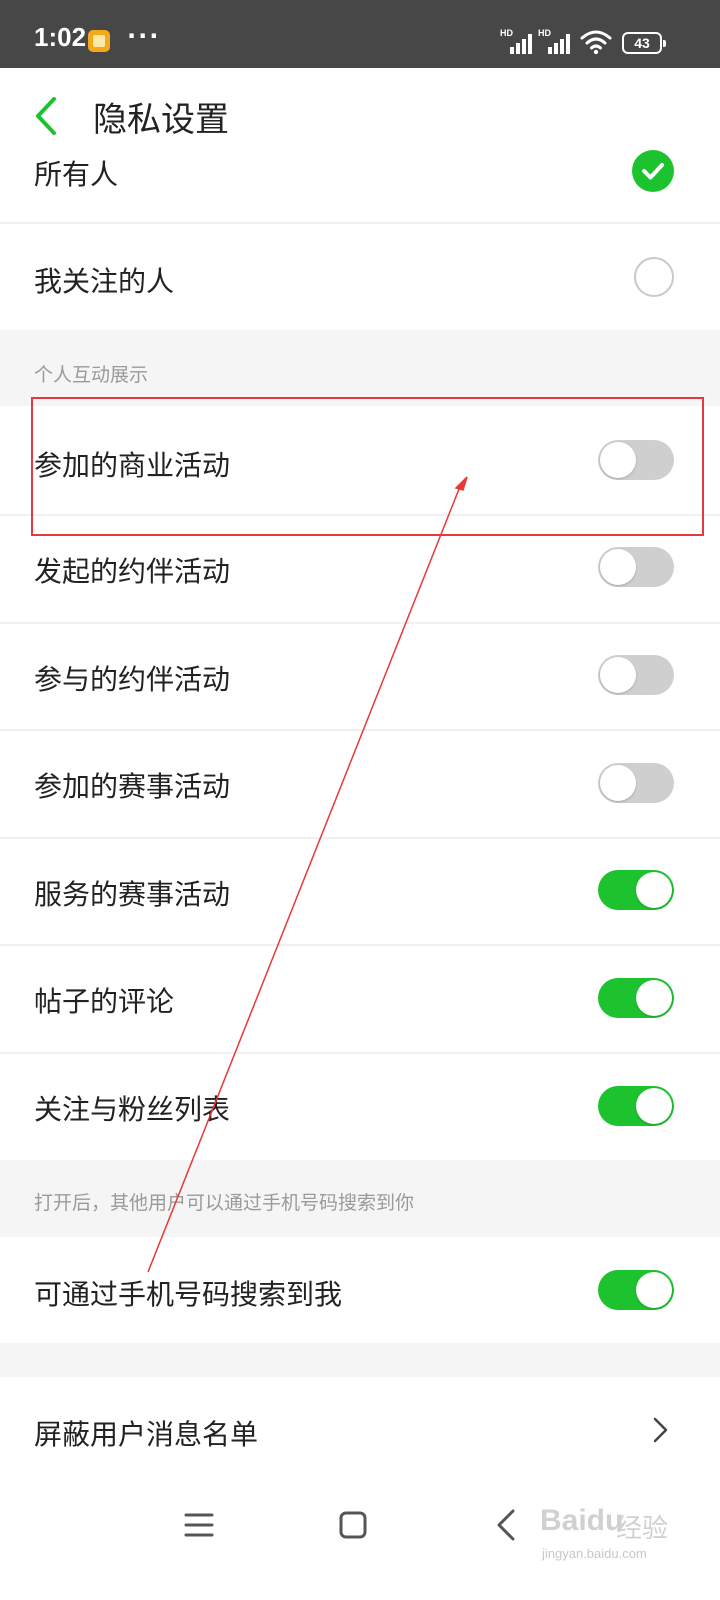 This screenshot has height=1600, width=720. What do you see at coordinates (199, 1525) in the screenshot?
I see `menu-icon` at bounding box center [199, 1525].